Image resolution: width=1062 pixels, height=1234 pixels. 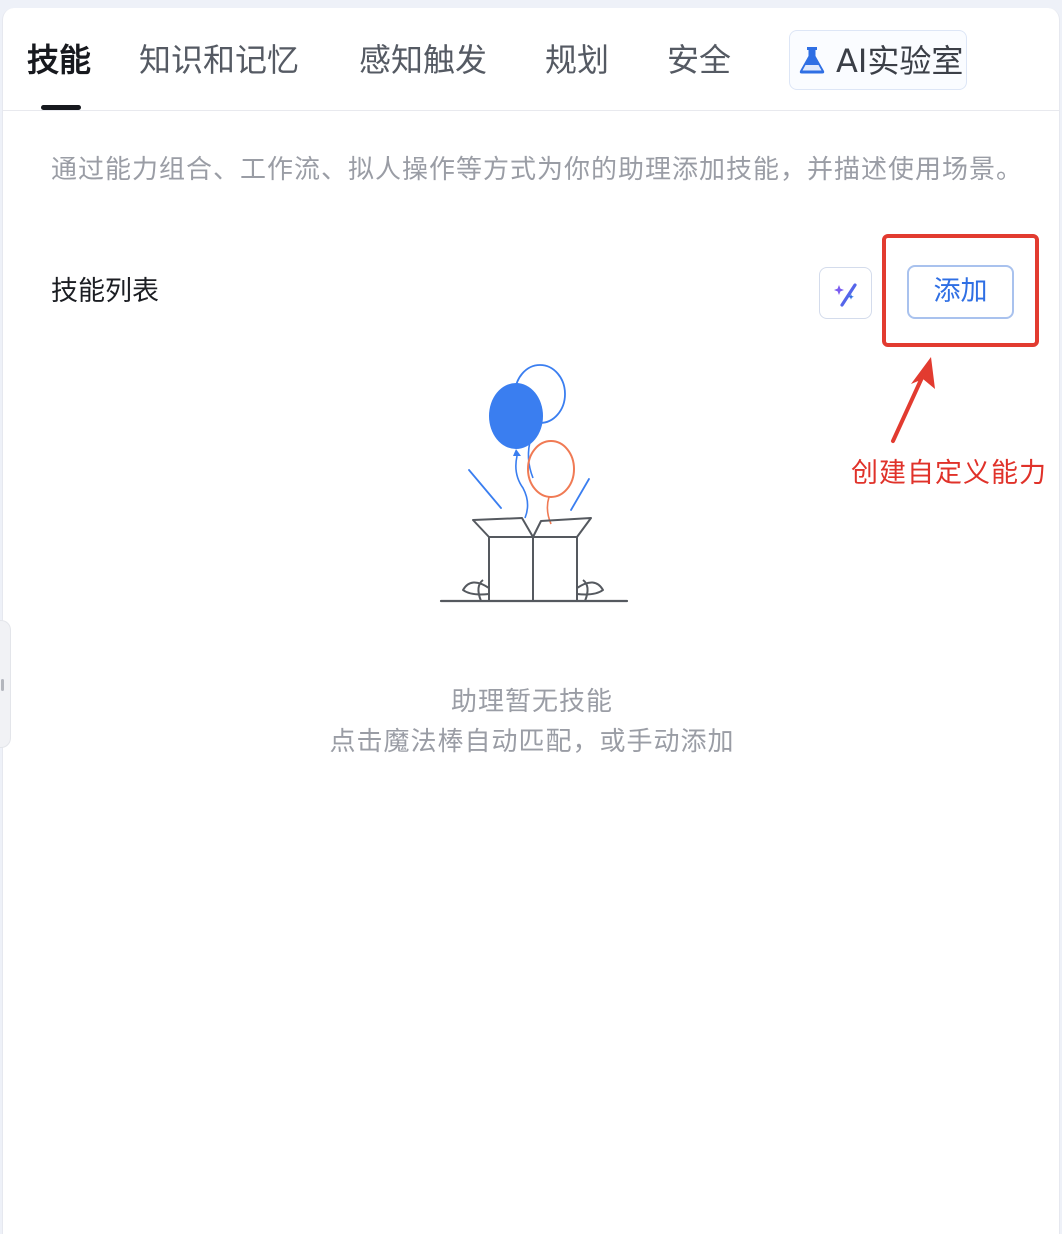 I want to click on tab-ai-lab: AI实验室, so click(x=878, y=60).